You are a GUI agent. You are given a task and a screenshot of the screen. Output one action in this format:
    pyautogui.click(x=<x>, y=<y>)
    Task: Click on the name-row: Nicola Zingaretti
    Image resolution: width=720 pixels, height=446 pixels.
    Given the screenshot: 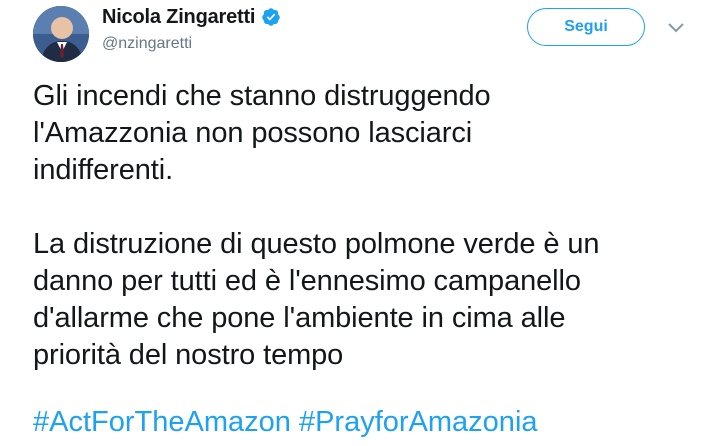 What is the action you would take?
    pyautogui.click(x=191, y=17)
    